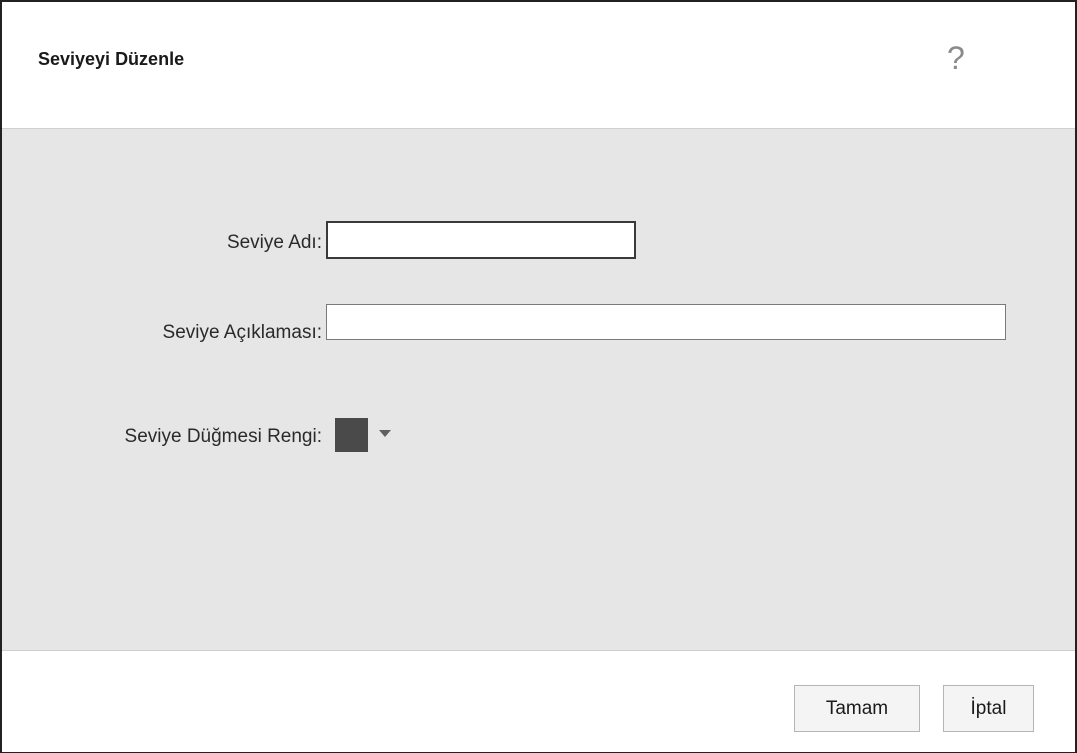  Describe the element at coordinates (111, 59) in the screenshot. I see `dialog-title: Seviyeyi Düzenle` at that location.